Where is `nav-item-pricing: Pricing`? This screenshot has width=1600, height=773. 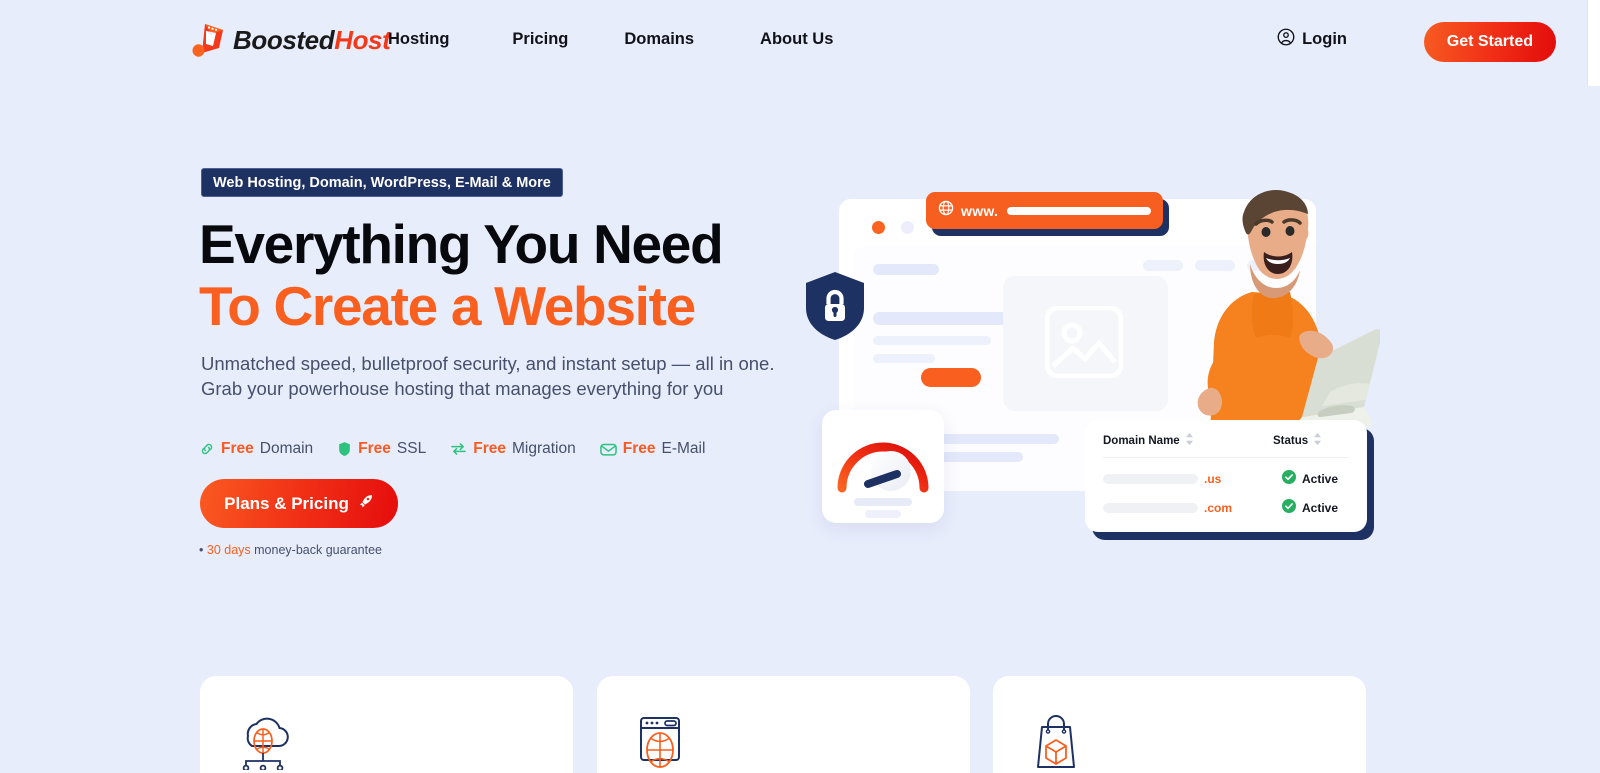
nav-item-pricing: Pricing is located at coordinates (540, 39).